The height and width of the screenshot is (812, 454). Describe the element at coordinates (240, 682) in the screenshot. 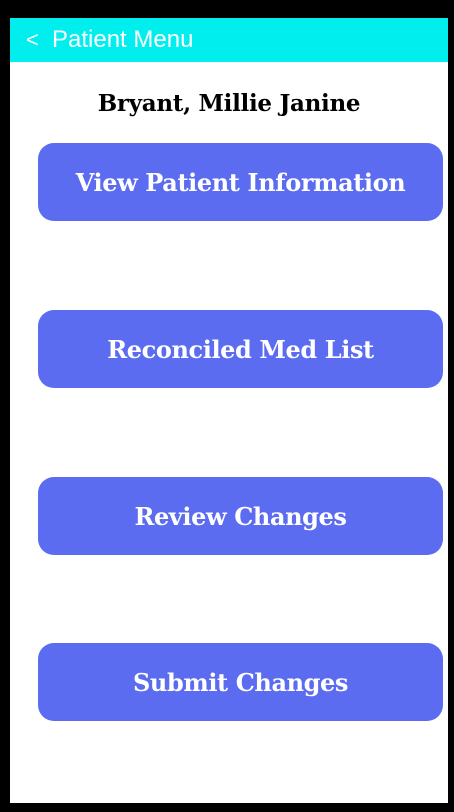

I see `submit-changes-button: Submit Changes` at that location.